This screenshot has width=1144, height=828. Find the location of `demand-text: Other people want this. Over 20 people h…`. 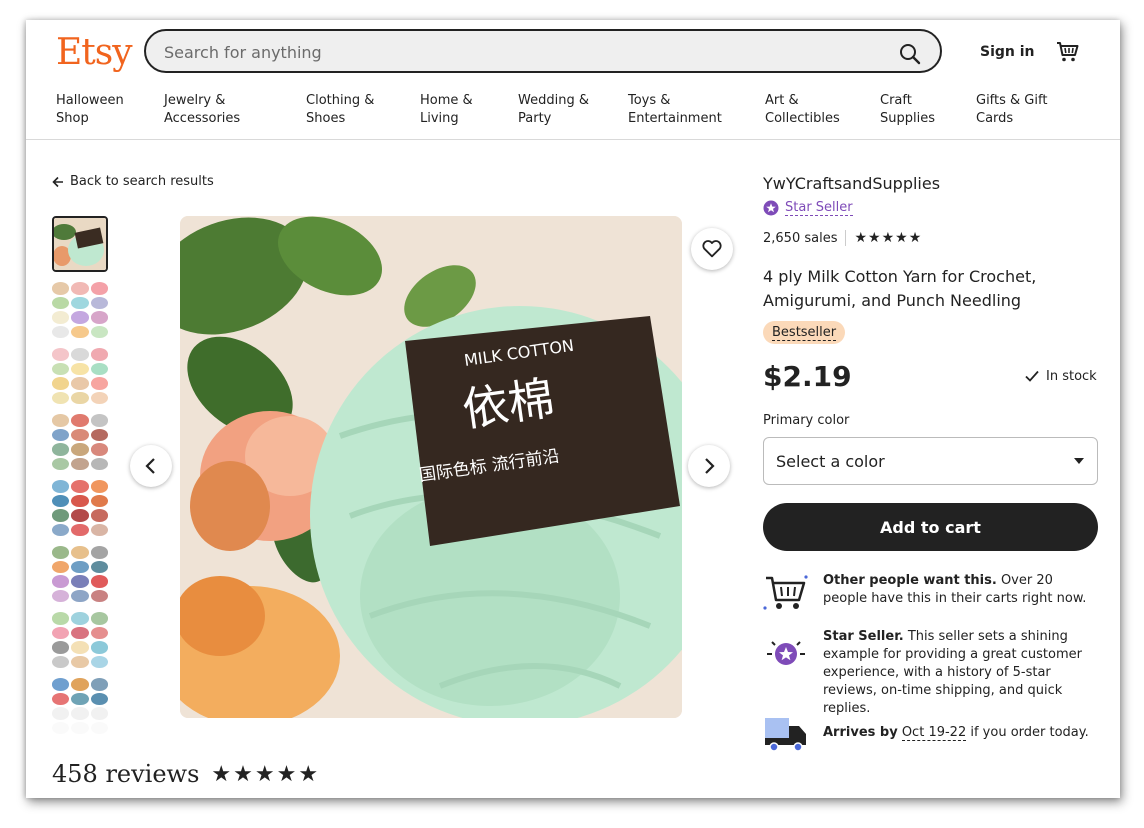

demand-text: Other people want this. Over 20 people h… is located at coordinates (955, 589).